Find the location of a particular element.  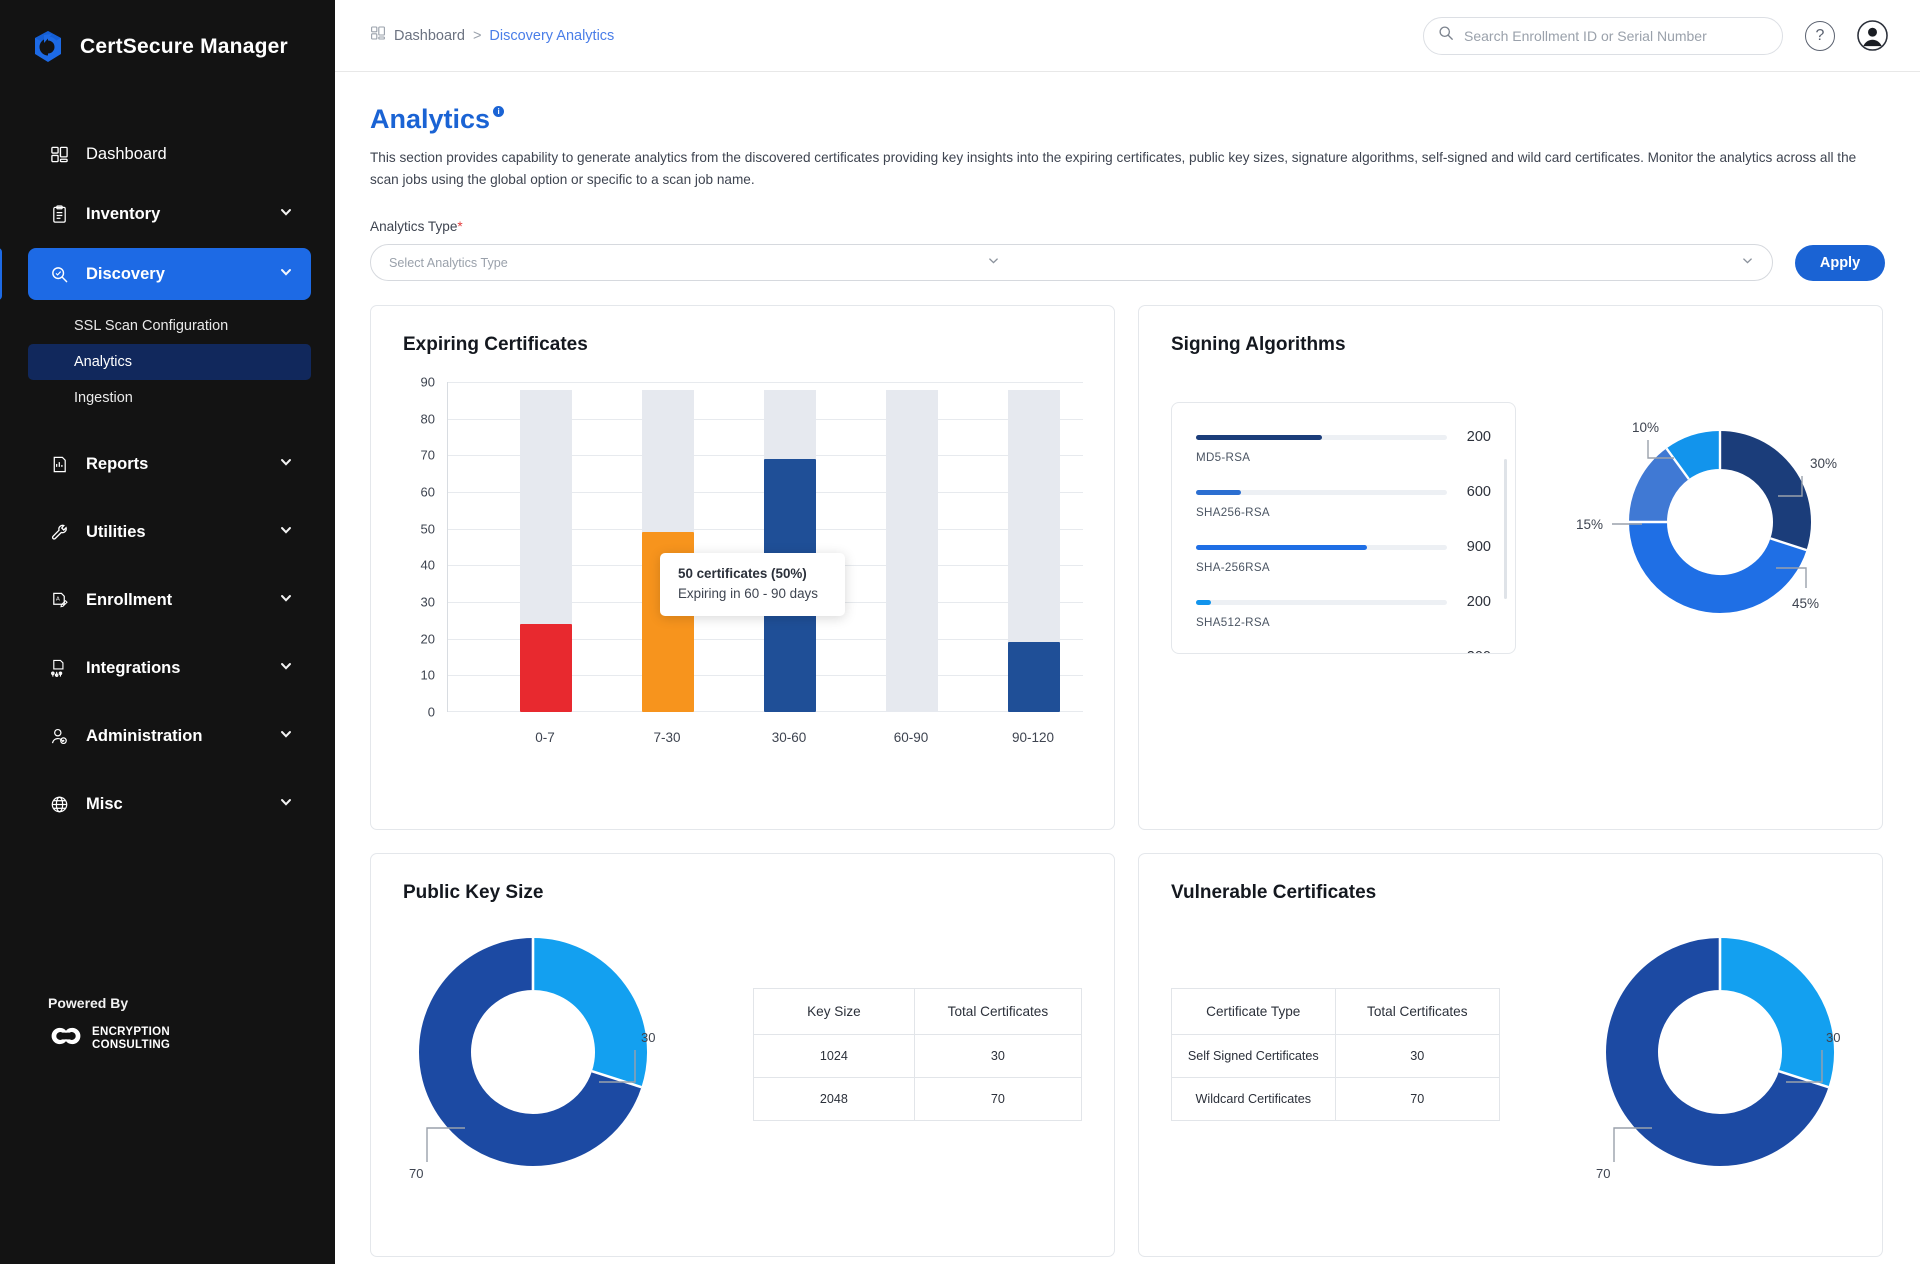

table-cell: Self Signed Certificates is located at coordinates (1253, 1056).